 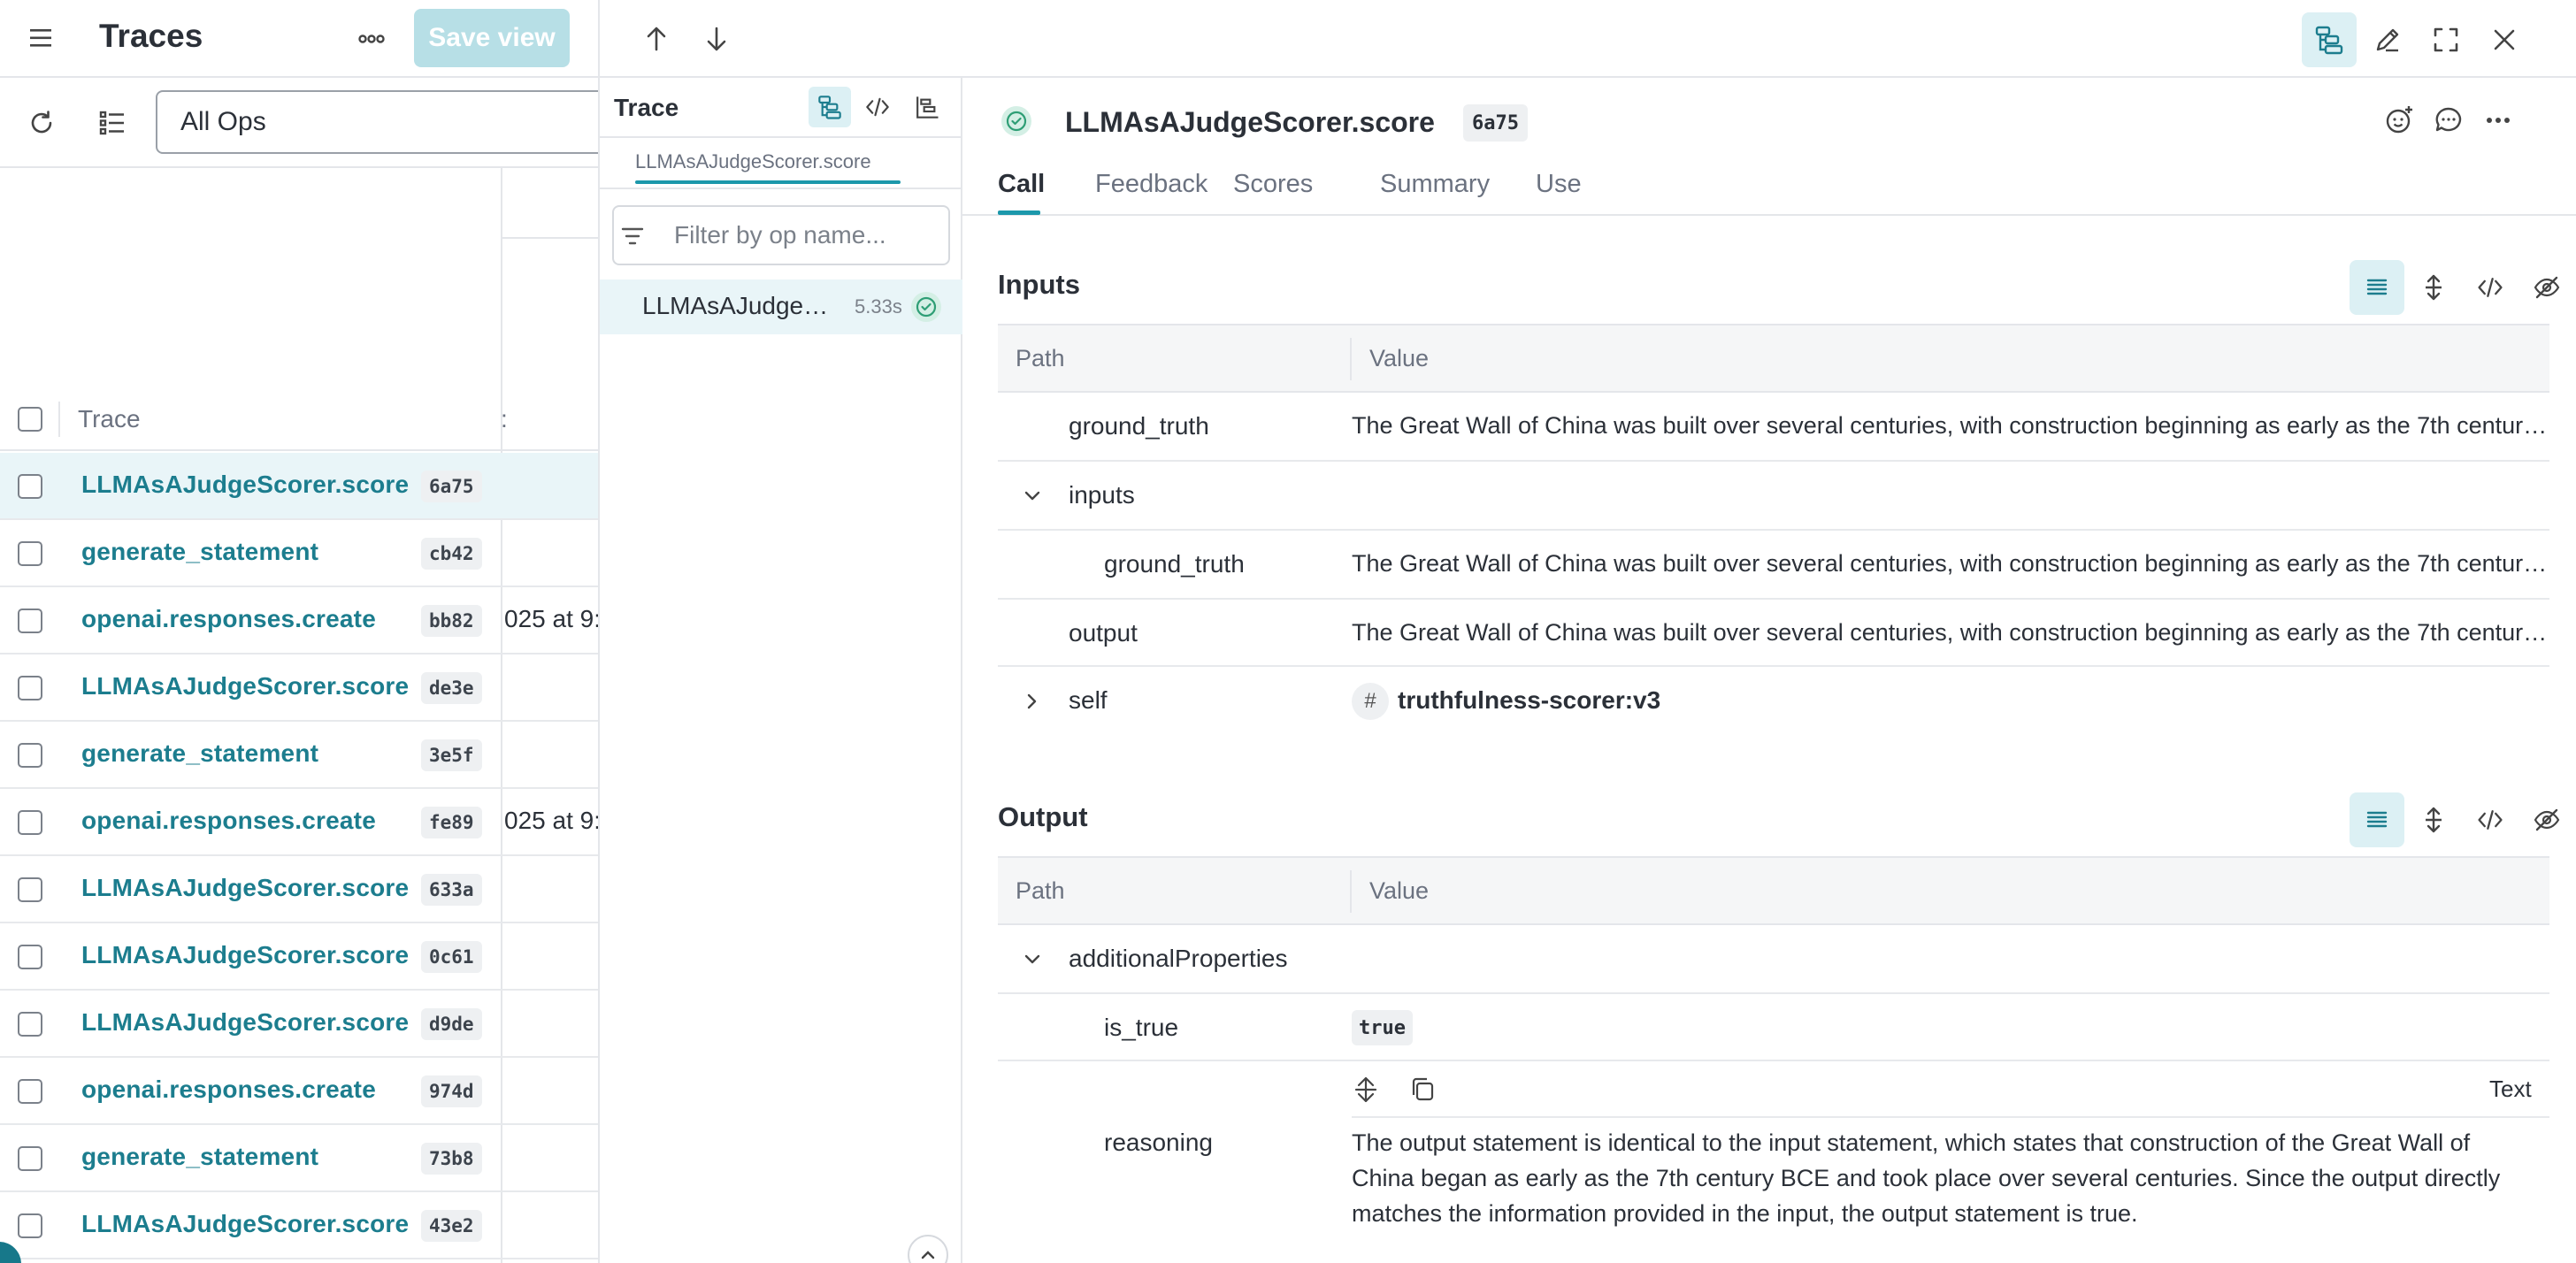 What do you see at coordinates (2546, 819) in the screenshot?
I see `output-hide-button` at bounding box center [2546, 819].